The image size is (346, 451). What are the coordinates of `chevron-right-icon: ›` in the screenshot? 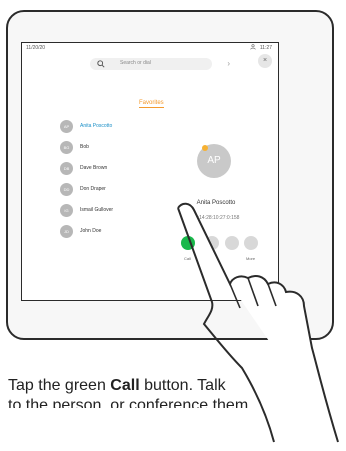 It's located at (228, 63).